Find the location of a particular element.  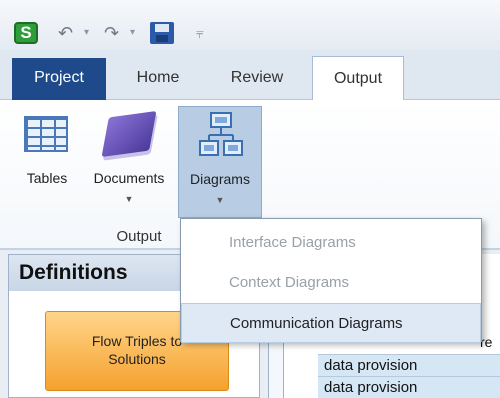

ribbon-group-label: Output is located at coordinates (139, 236).